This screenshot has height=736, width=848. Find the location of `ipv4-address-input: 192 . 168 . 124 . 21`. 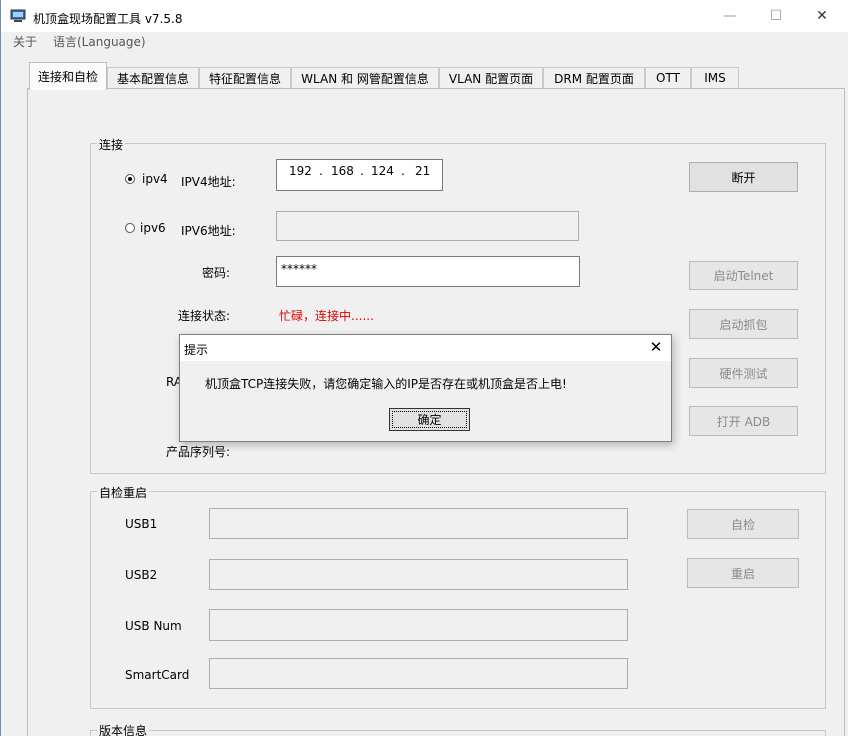

ipv4-address-input: 192 . 168 . 124 . 21 is located at coordinates (359, 175).